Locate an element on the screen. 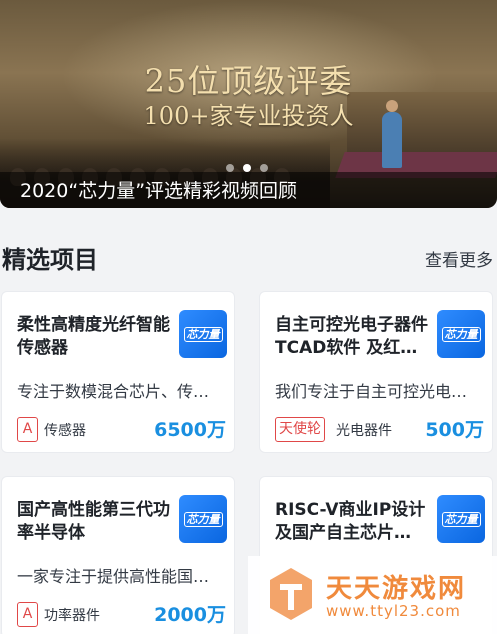  funding-amount: 500万 is located at coordinates (454, 430).